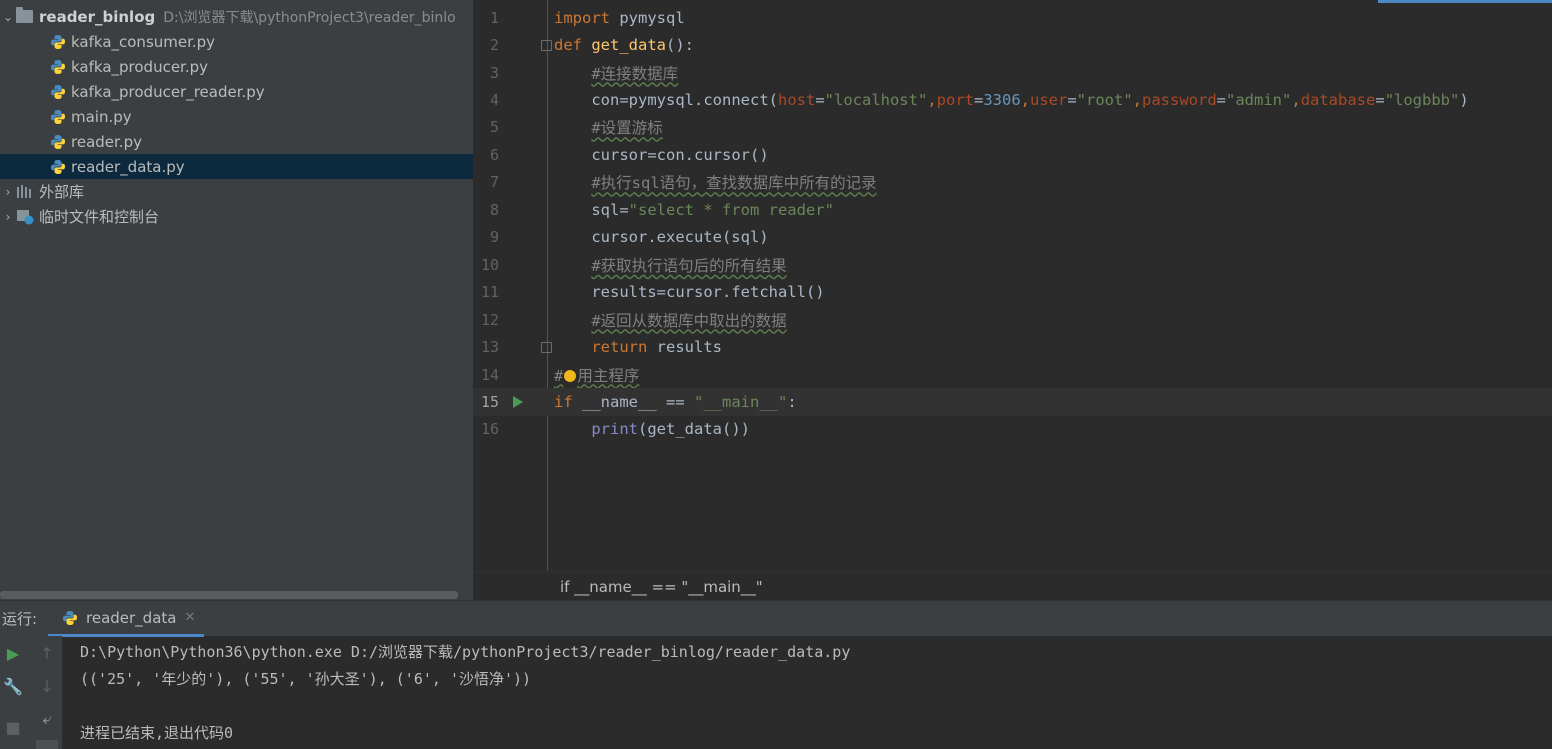  What do you see at coordinates (189, 617) in the screenshot?
I see `close-icon: ✕` at bounding box center [189, 617].